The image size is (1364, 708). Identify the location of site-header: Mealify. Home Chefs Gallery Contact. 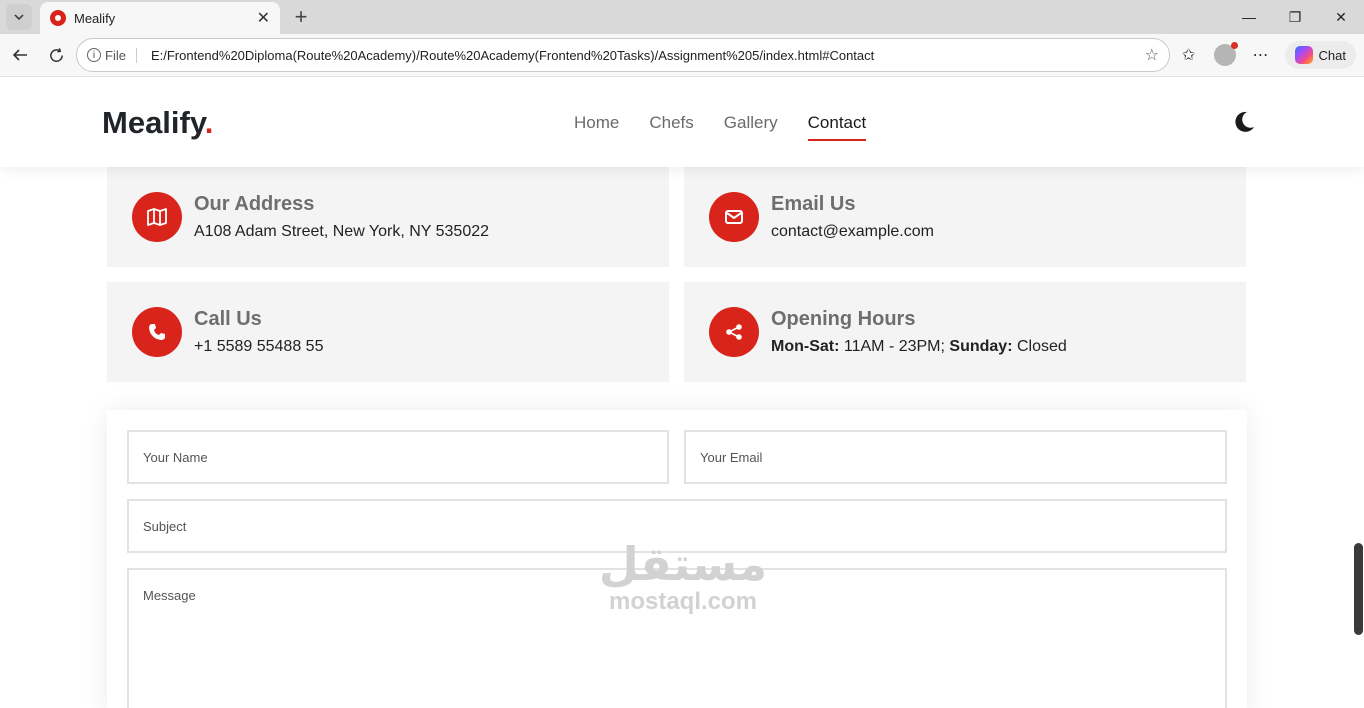
(682, 122).